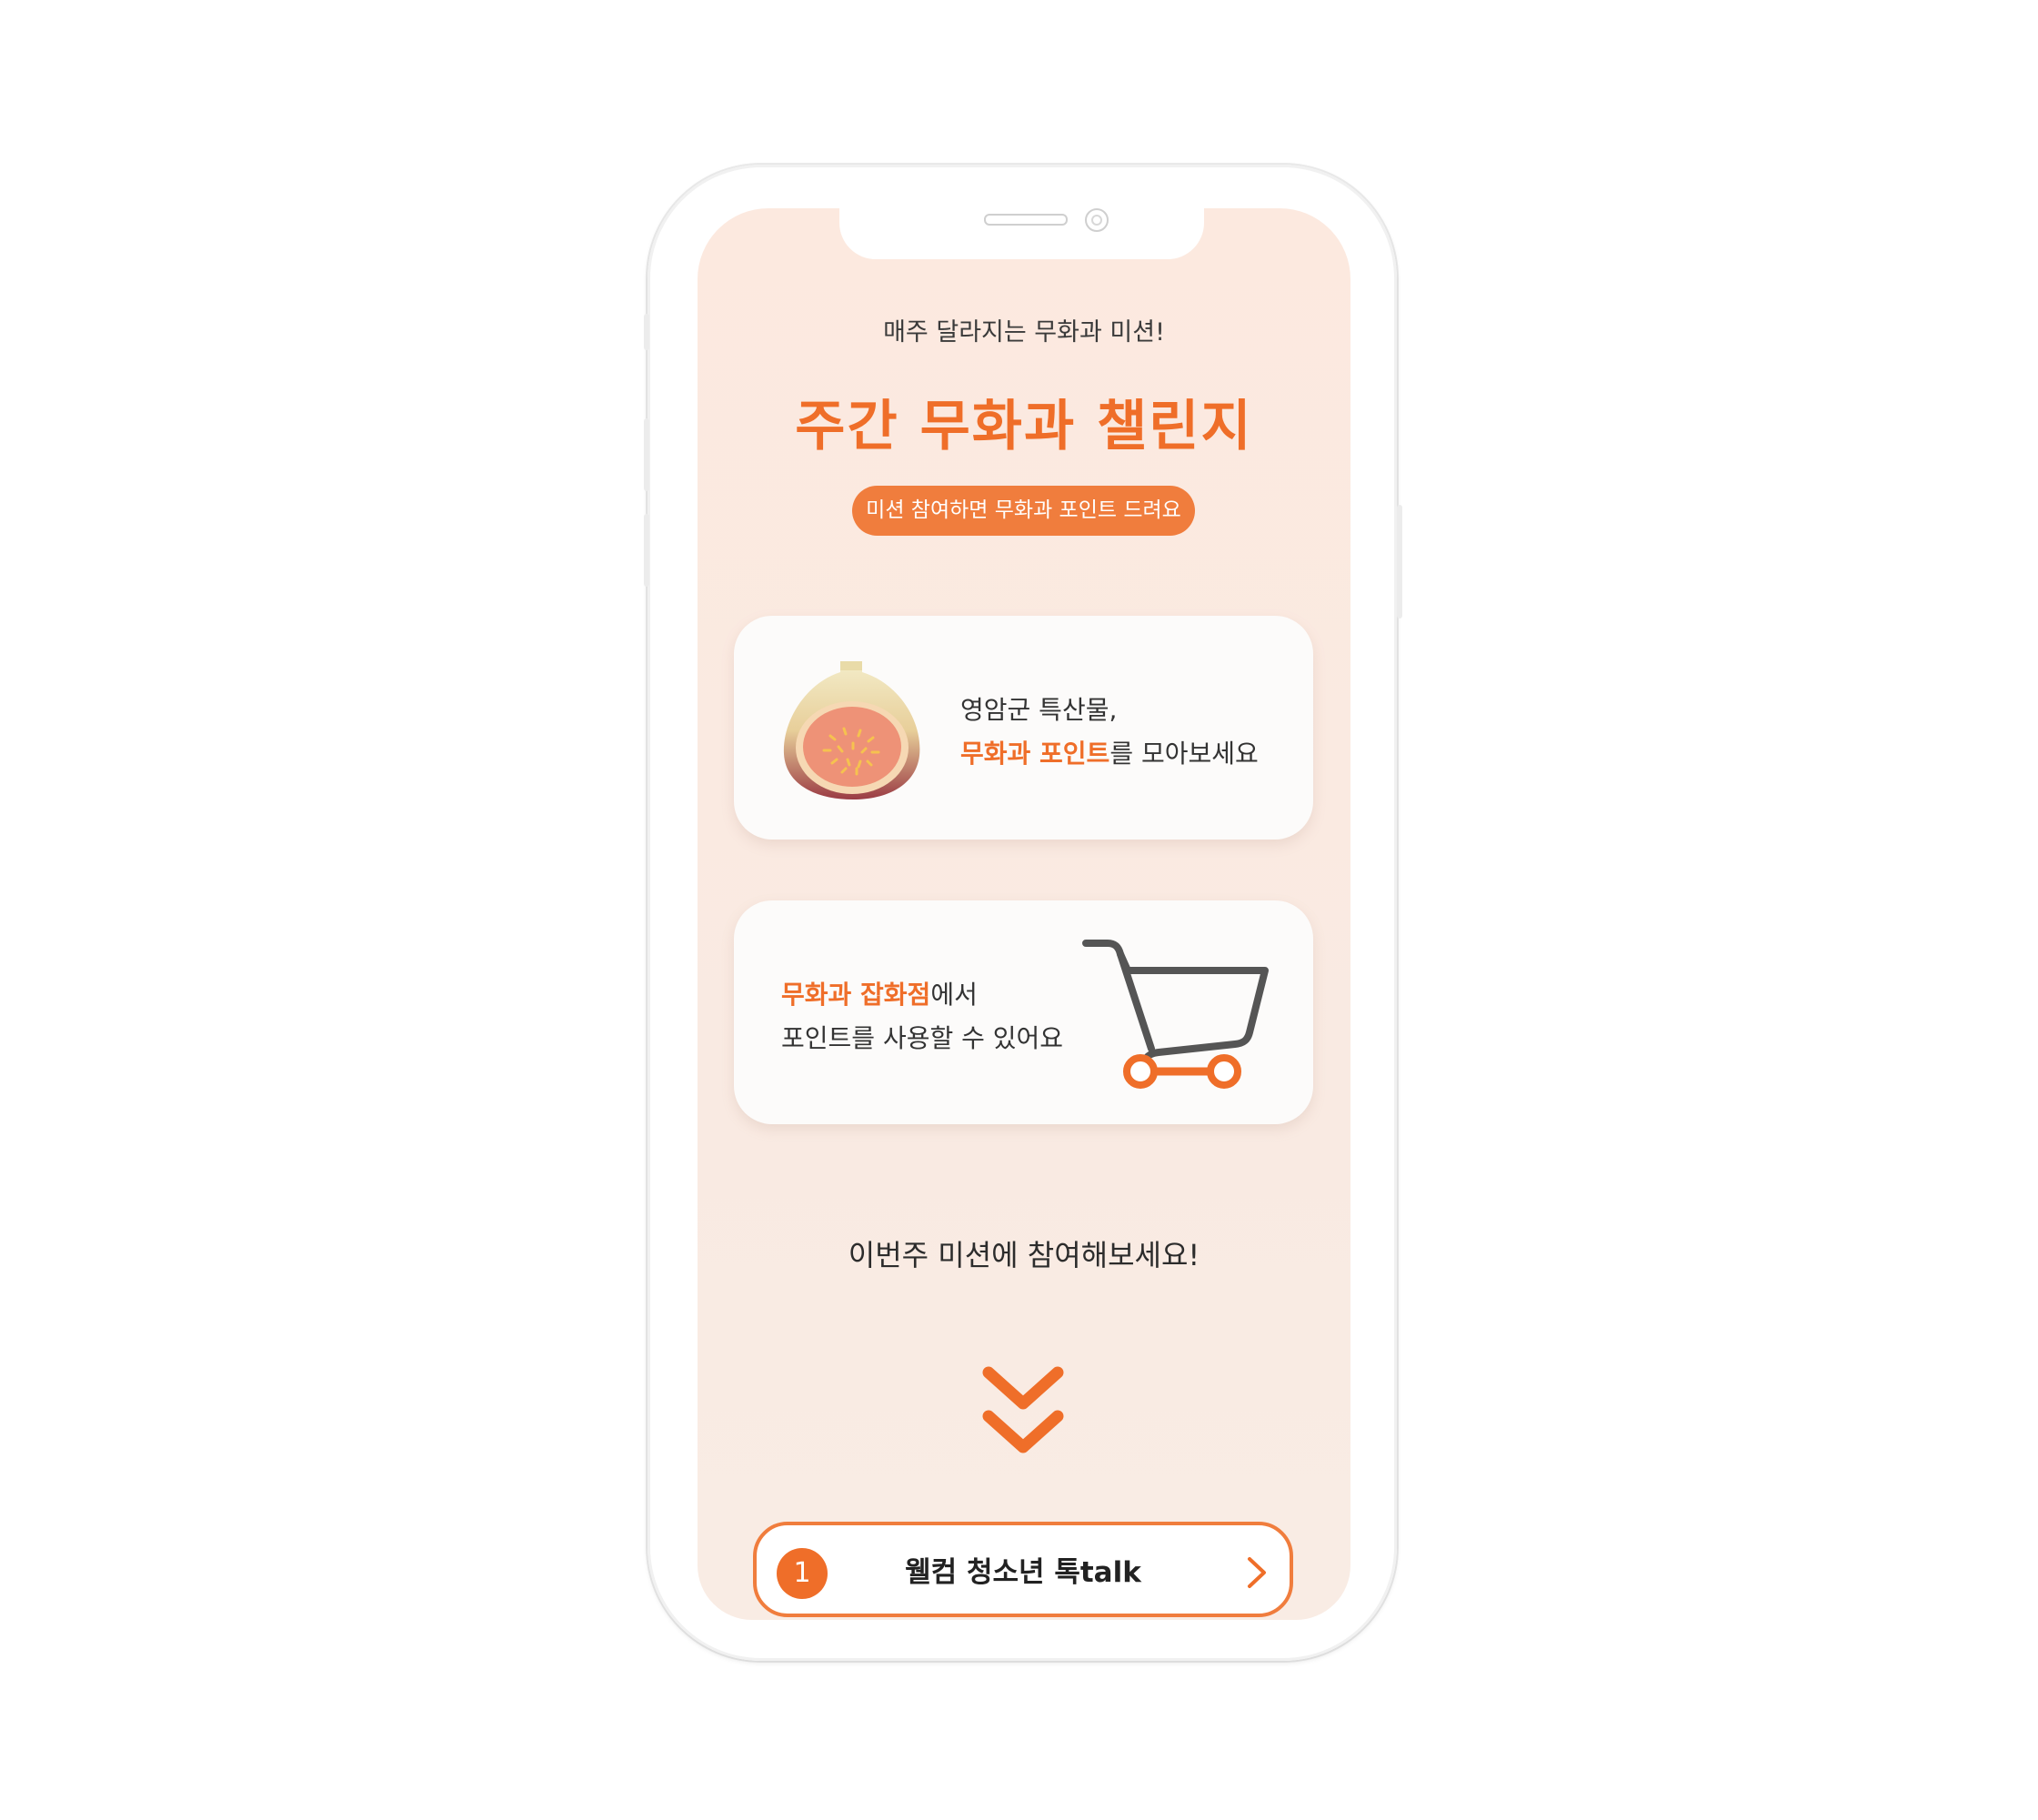 The image size is (2038, 1820). I want to click on page-title: 주간 무화과 챌린지, so click(1024, 426).